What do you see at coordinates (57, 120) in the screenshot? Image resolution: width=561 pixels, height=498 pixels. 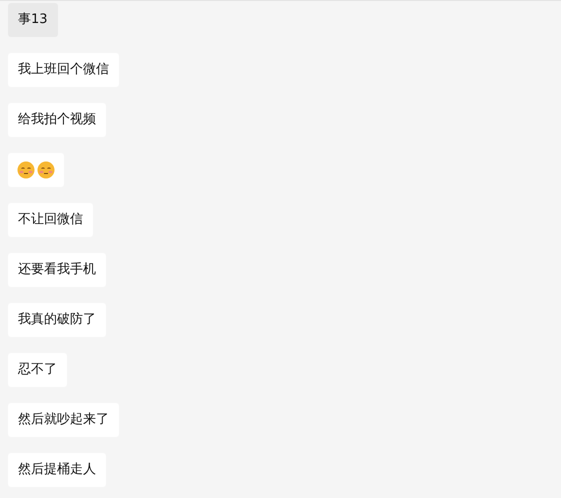 I see `message-bubble: 给我拍个视频` at bounding box center [57, 120].